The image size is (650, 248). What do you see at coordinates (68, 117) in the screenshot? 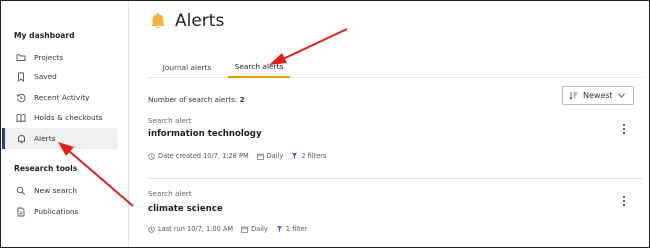
I see `sidebar-item-label: Holds & checkouts` at bounding box center [68, 117].